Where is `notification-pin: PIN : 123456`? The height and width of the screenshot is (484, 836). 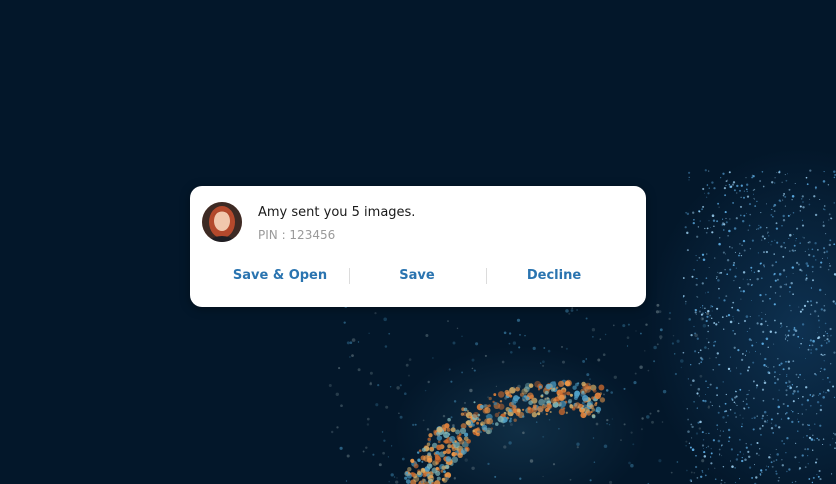
notification-pin: PIN : 123456 is located at coordinates (297, 235).